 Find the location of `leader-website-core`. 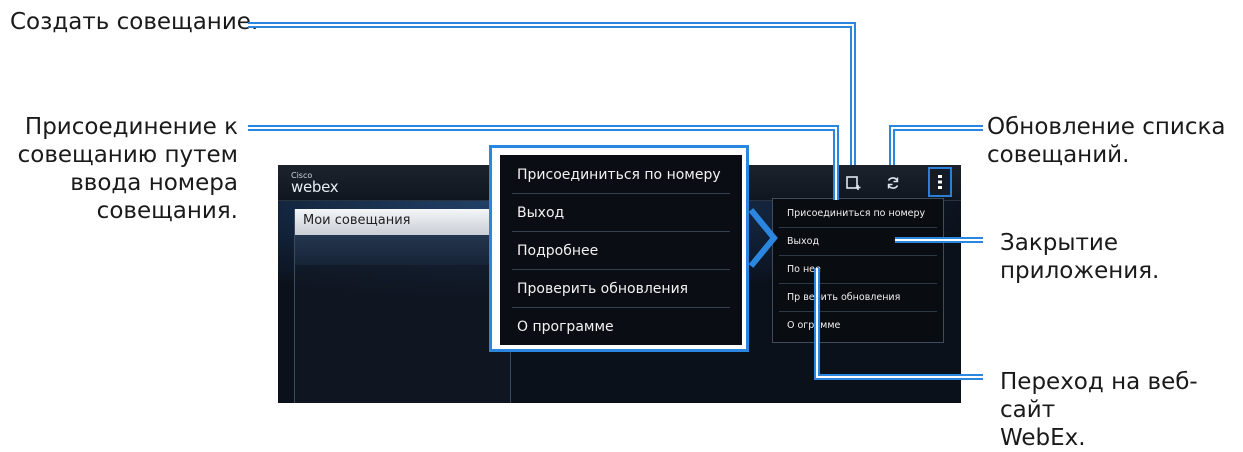

leader-website-core is located at coordinates (899, 323).